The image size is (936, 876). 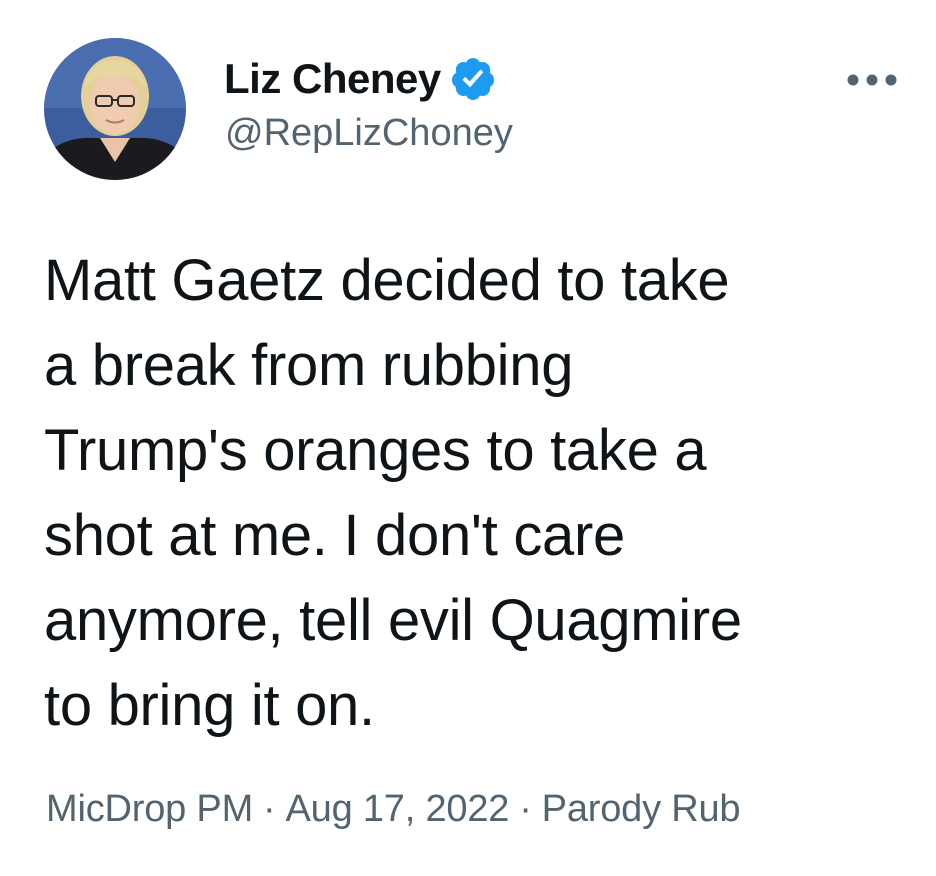 What do you see at coordinates (398, 809) in the screenshot?
I see `tweet-date: Aug 17, 2022` at bounding box center [398, 809].